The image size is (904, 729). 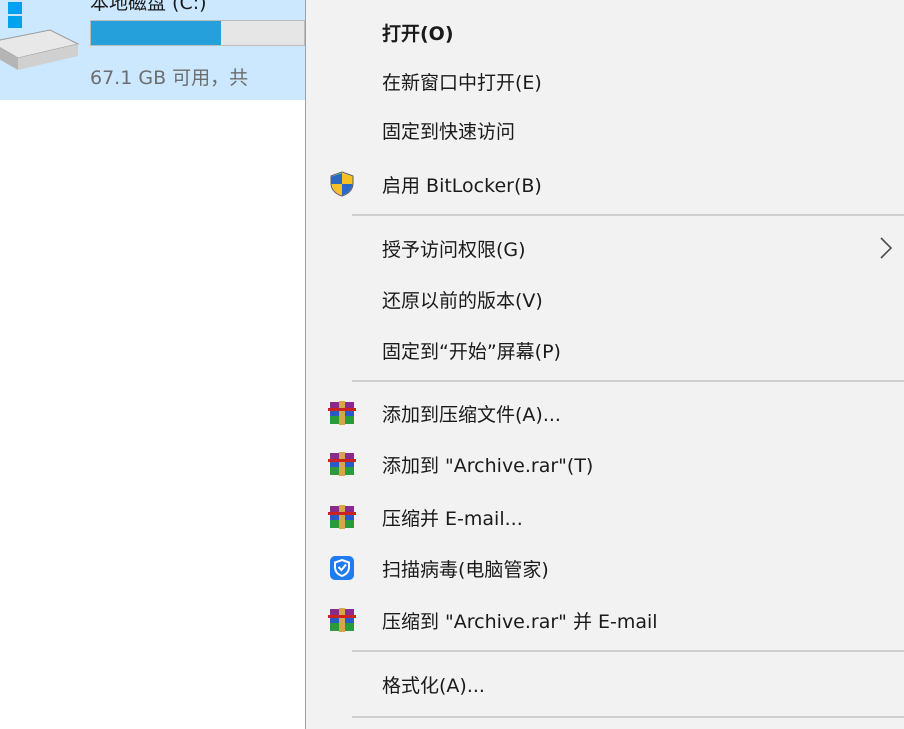 What do you see at coordinates (605, 299) in the screenshot?
I see `menu-item-restore-previous: 还原以前的版本(V)` at bounding box center [605, 299].